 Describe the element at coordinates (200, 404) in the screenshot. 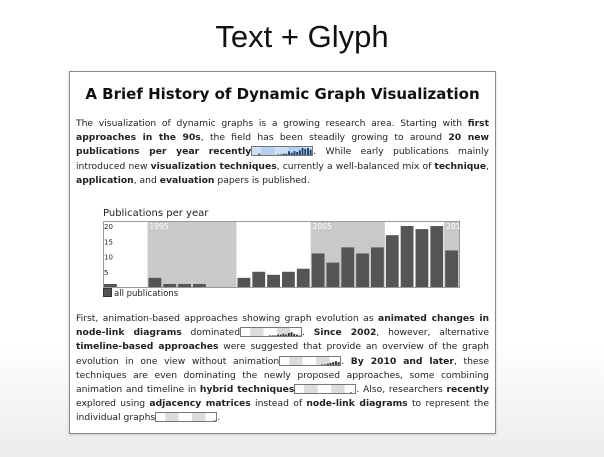

I see `paragraph-2-segment: adjacency matrices` at that location.